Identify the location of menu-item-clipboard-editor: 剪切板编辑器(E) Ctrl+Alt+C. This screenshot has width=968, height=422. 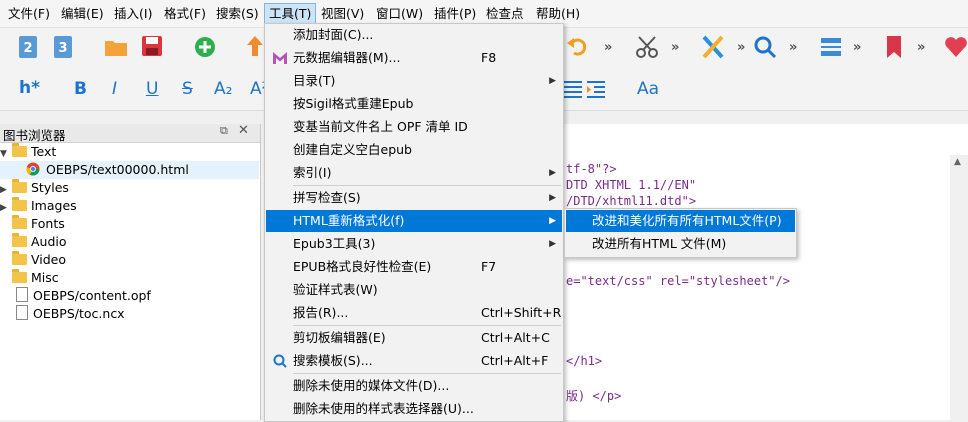
(414, 338).